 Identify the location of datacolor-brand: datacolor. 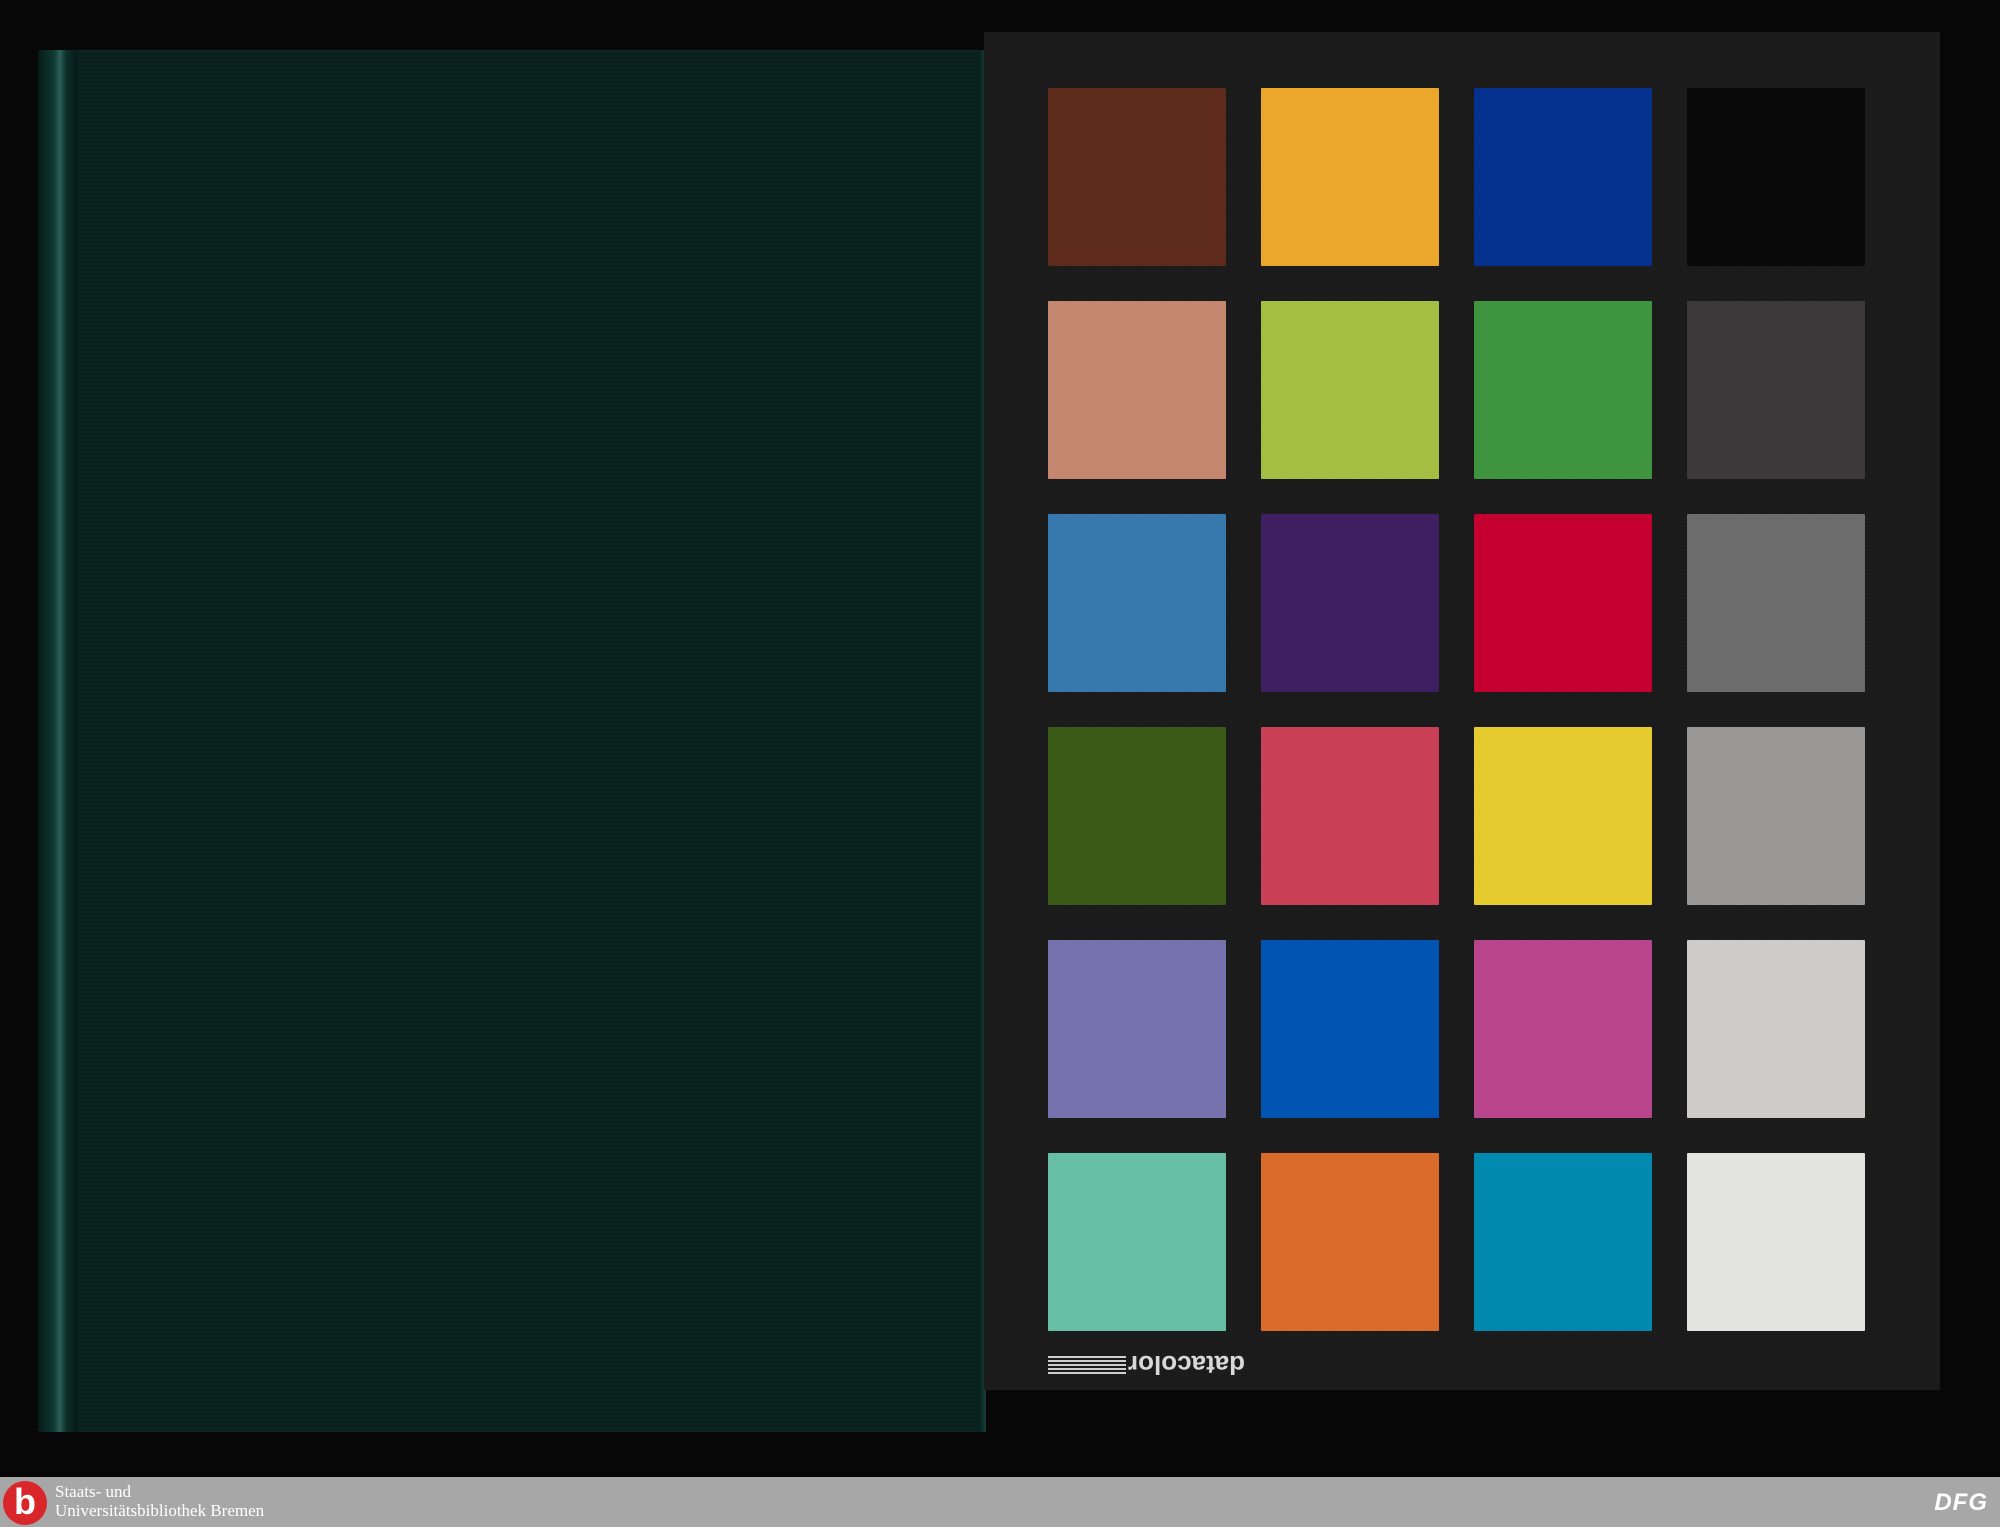
(1153, 1365).